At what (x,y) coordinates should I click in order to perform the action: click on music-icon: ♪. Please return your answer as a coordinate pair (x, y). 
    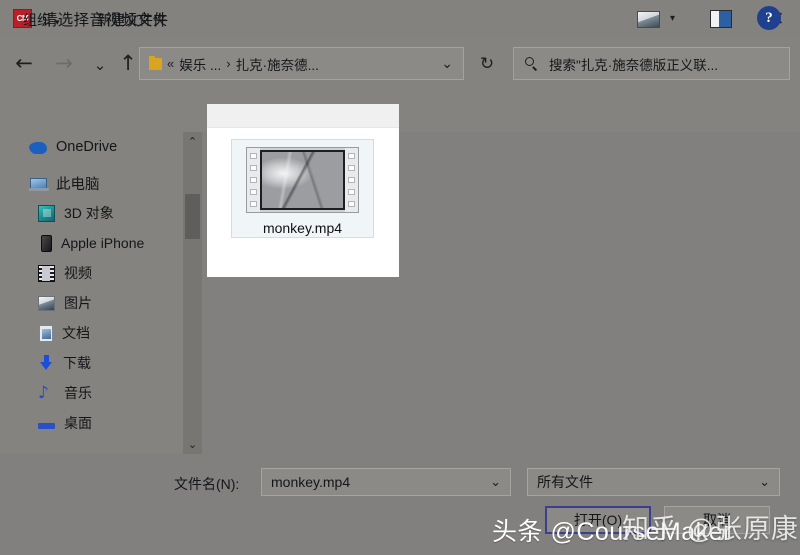
    Looking at the image, I should click on (43, 392).